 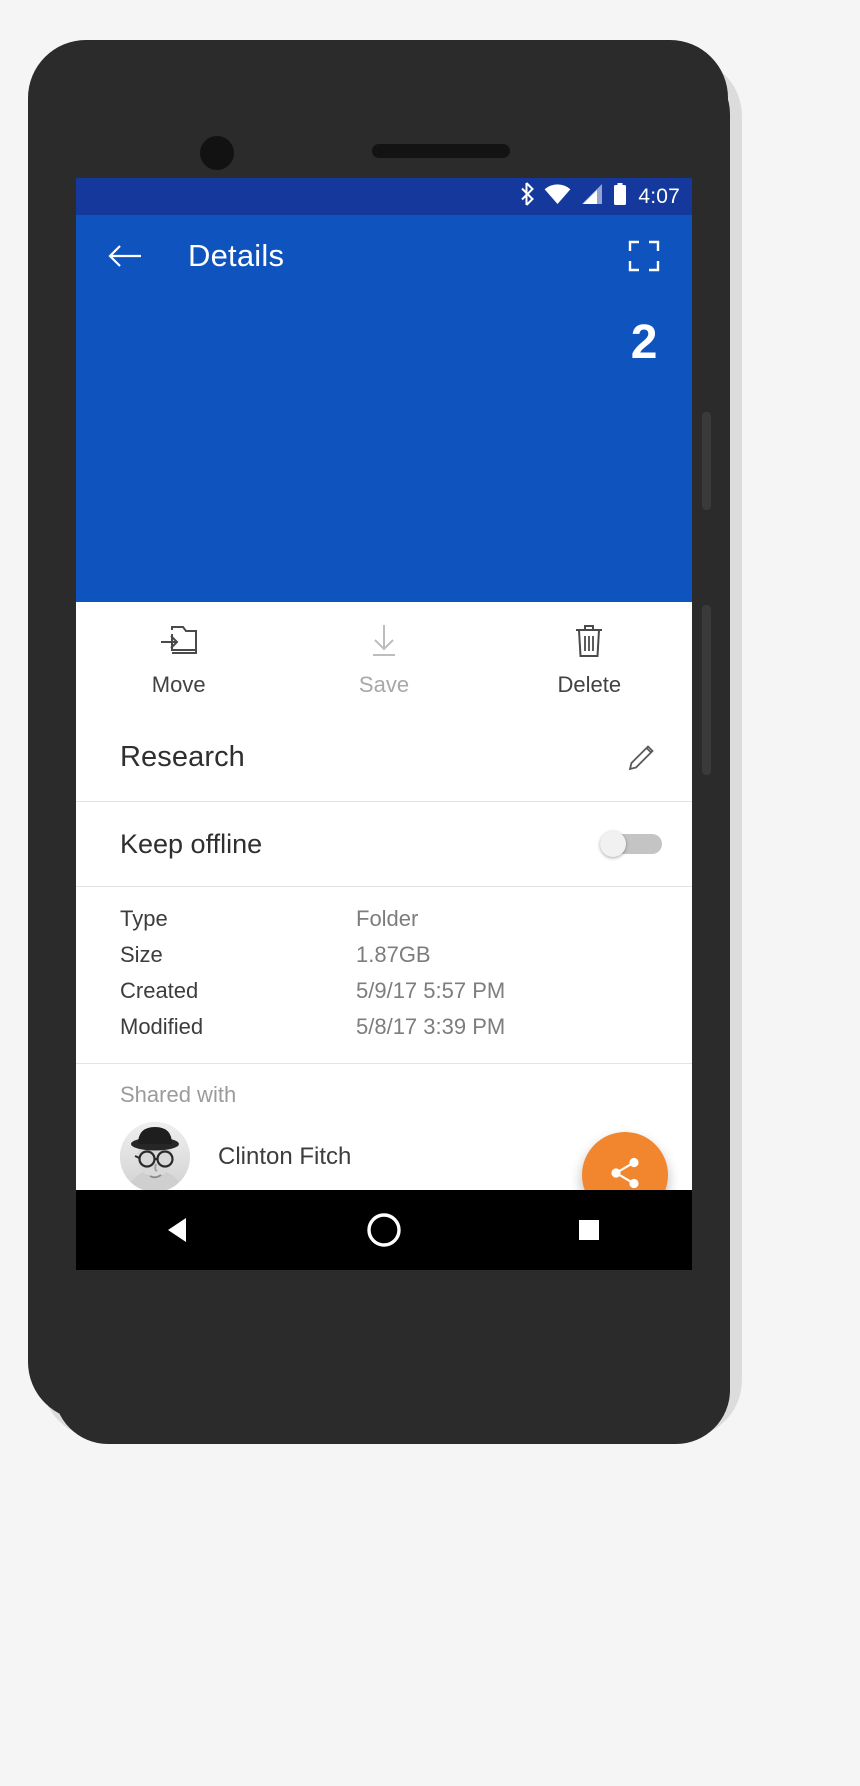 I want to click on table-row: Type Folder, so click(x=384, y=919).